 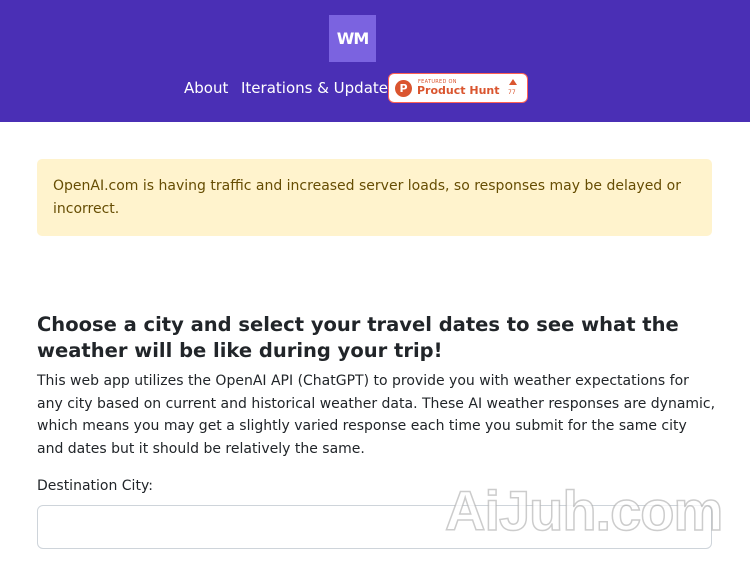 I want to click on product-hunt-badge: P FEATURED ON Product Hunt 77, so click(x=458, y=88).